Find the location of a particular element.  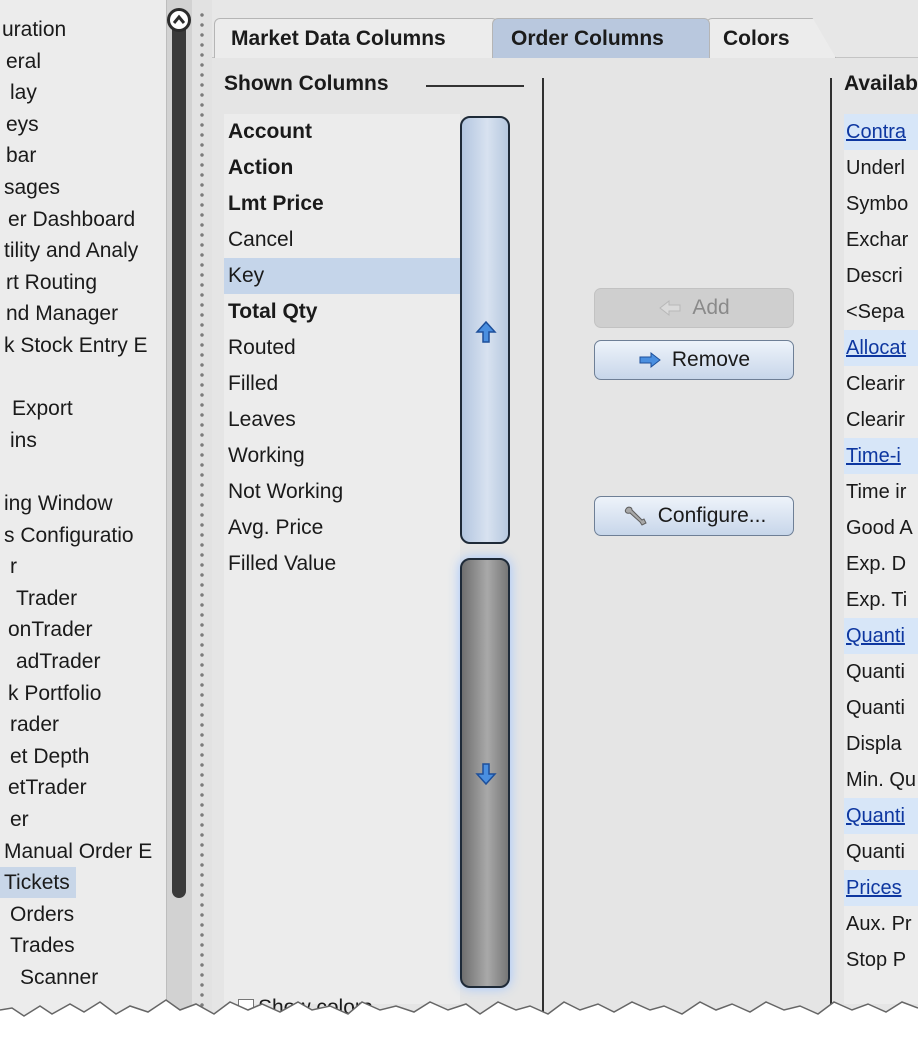

shown-column-item: Filled is located at coordinates (342, 384).